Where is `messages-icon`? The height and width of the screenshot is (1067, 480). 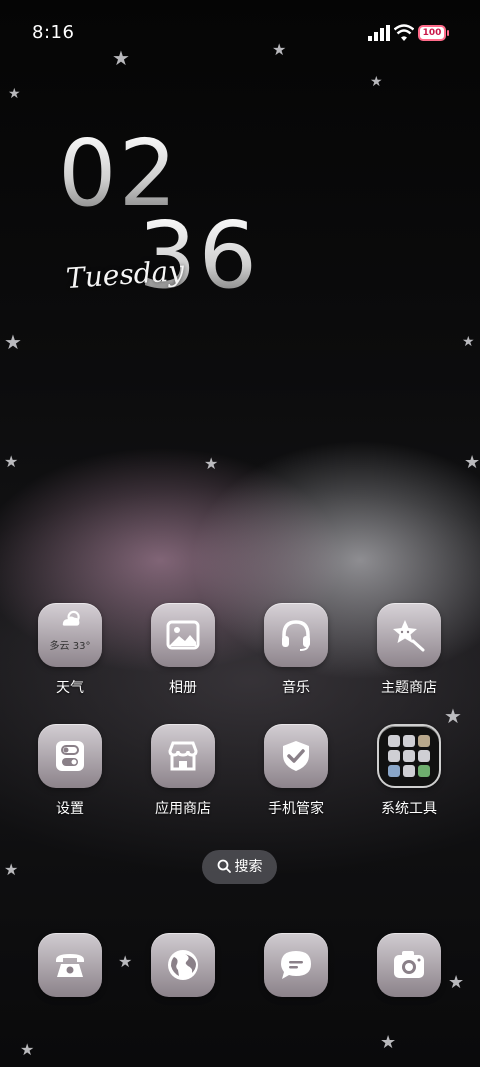
messages-icon is located at coordinates (296, 965).